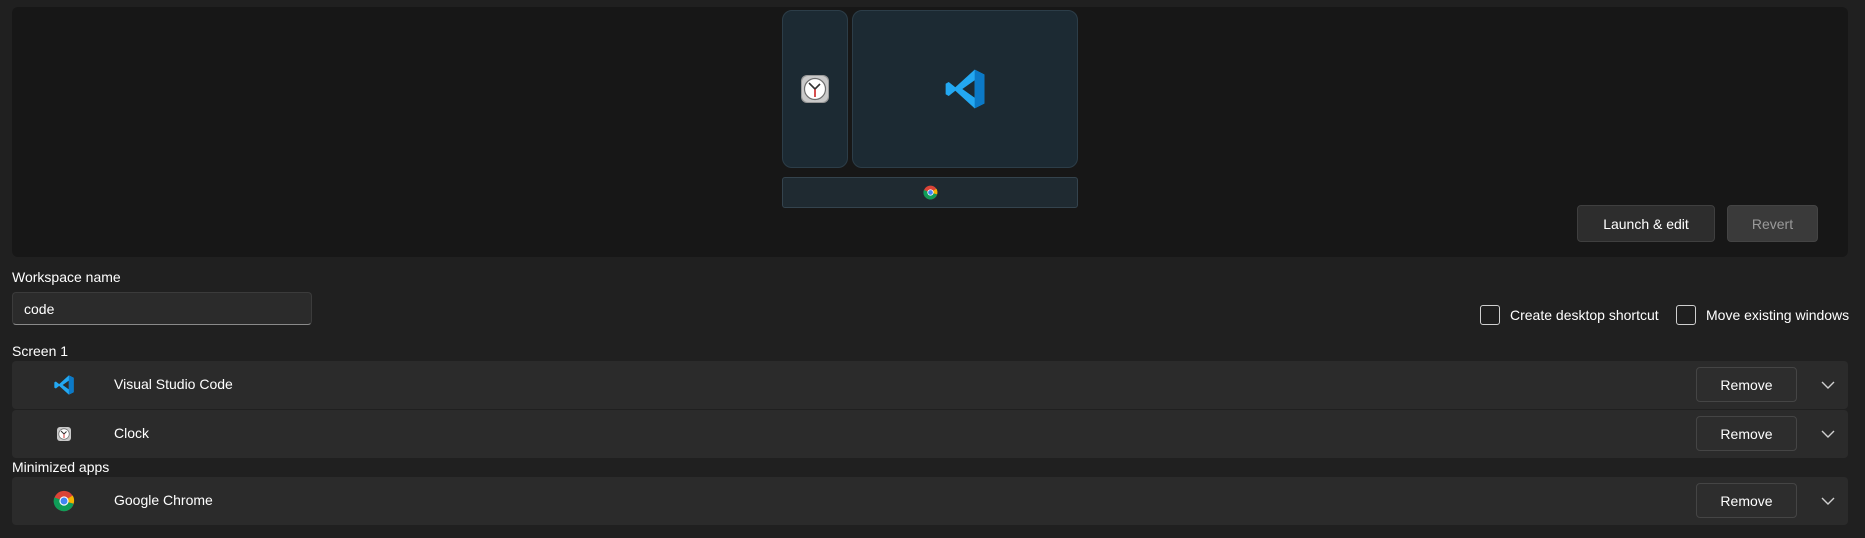 The image size is (1865, 538). What do you see at coordinates (40, 351) in the screenshot?
I see `screen-1-heading: Screen 1` at bounding box center [40, 351].